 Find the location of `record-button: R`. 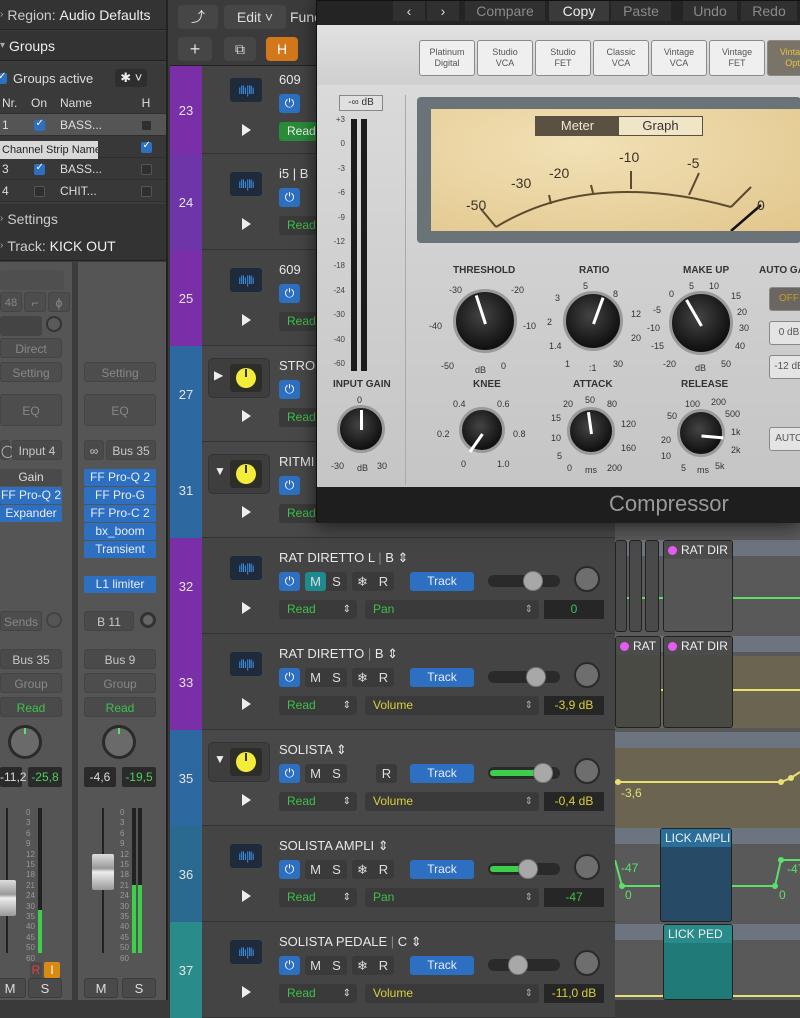

record-button: R is located at coordinates (383, 581).